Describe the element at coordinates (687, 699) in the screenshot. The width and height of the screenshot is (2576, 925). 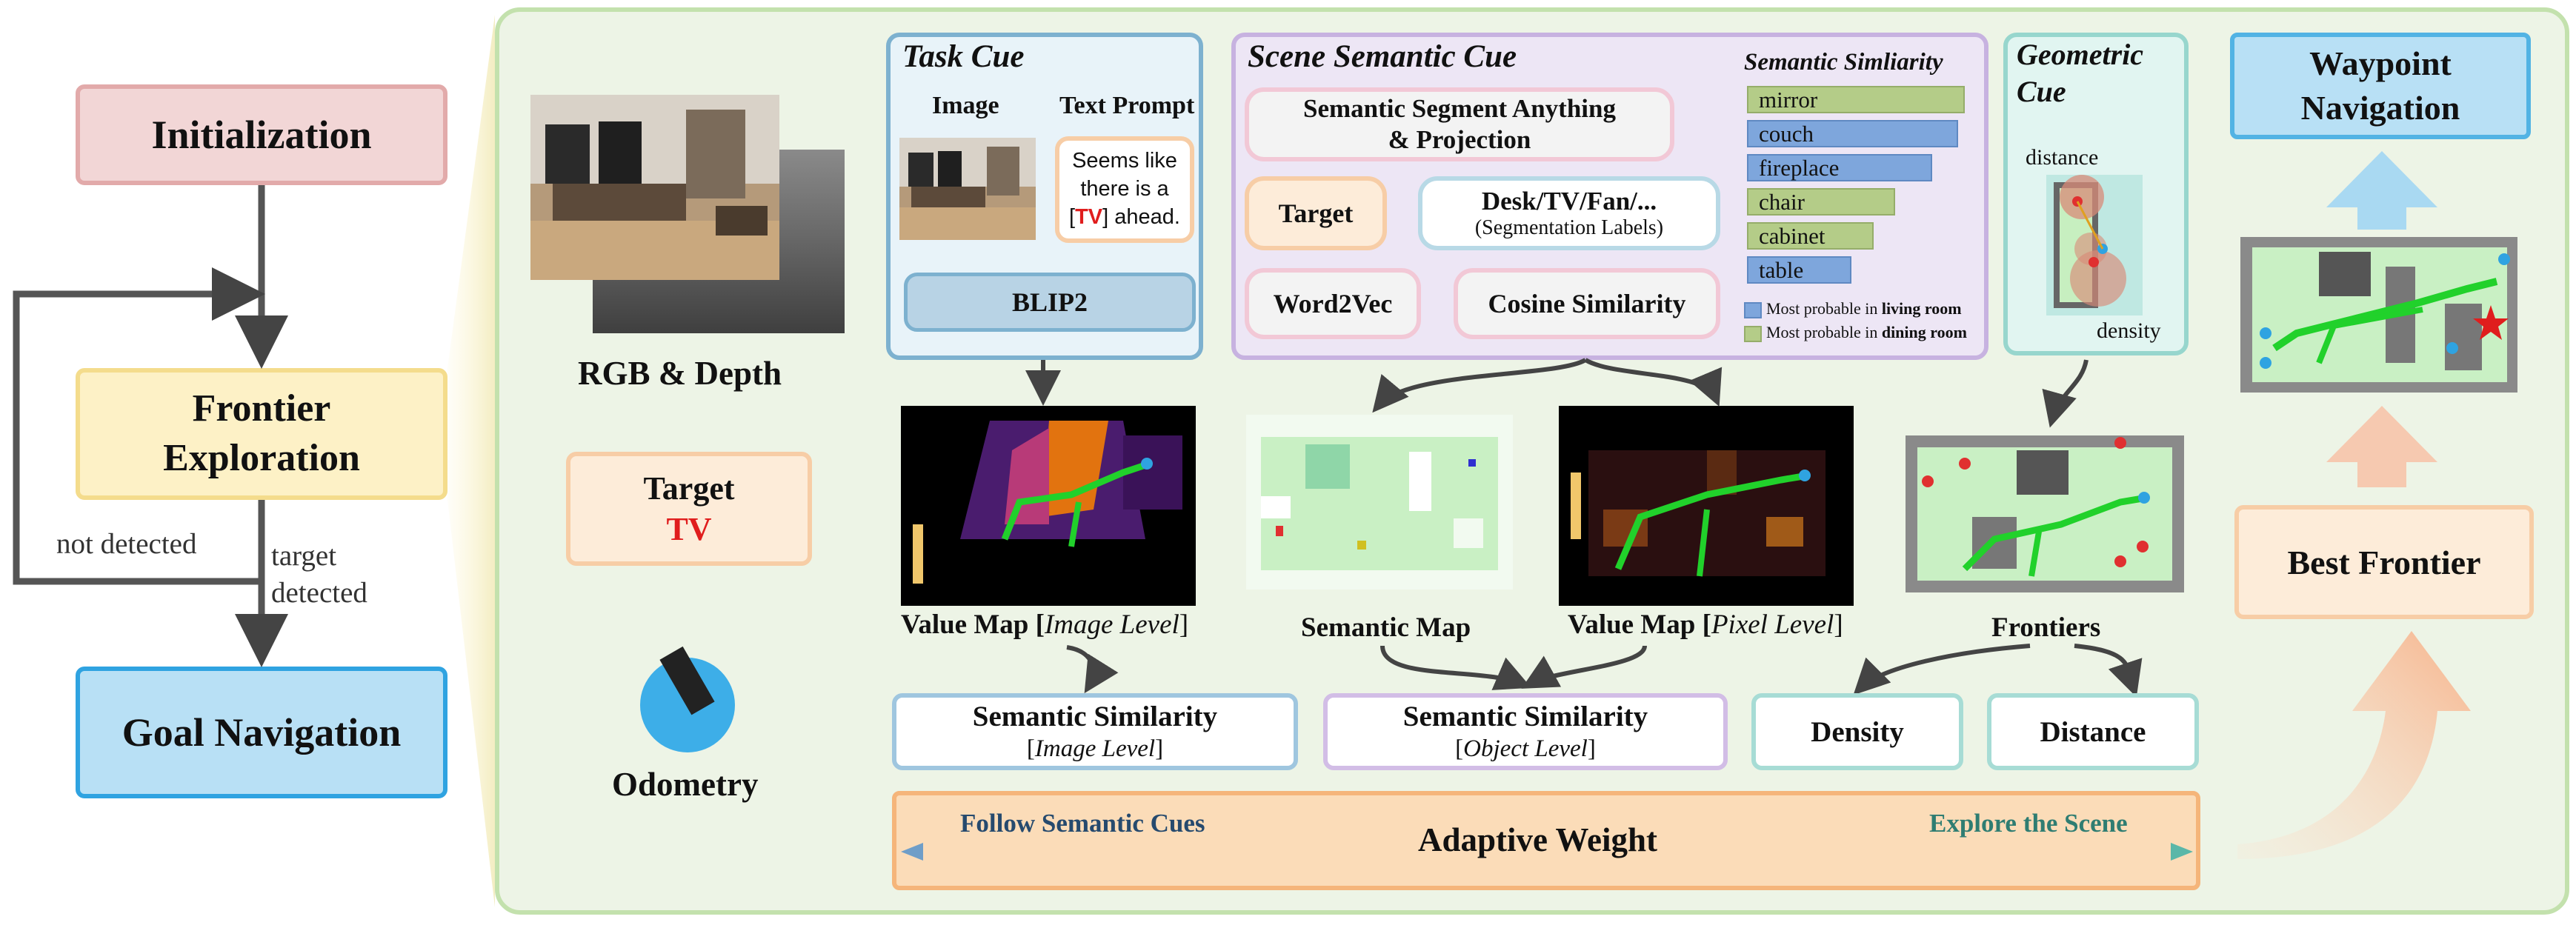
I see `odometry-icon` at that location.